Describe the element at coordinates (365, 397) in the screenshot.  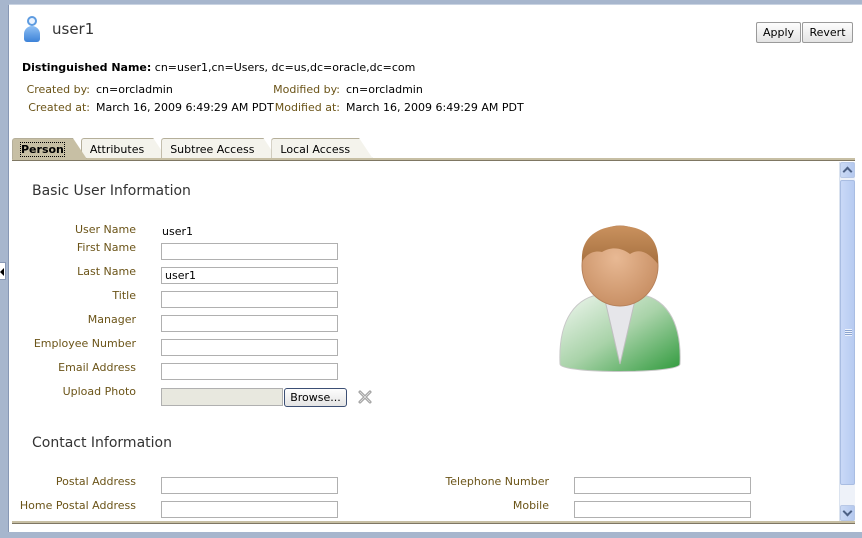
I see `clear-photo-icon` at that location.